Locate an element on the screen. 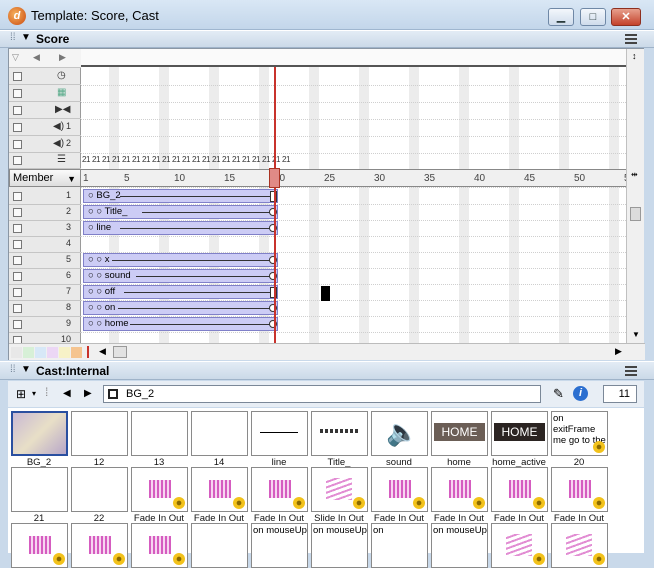 Image resolution: width=654 pixels, height=568 pixels. sound-channel-2: ◀) 2 is located at coordinates (45, 145).